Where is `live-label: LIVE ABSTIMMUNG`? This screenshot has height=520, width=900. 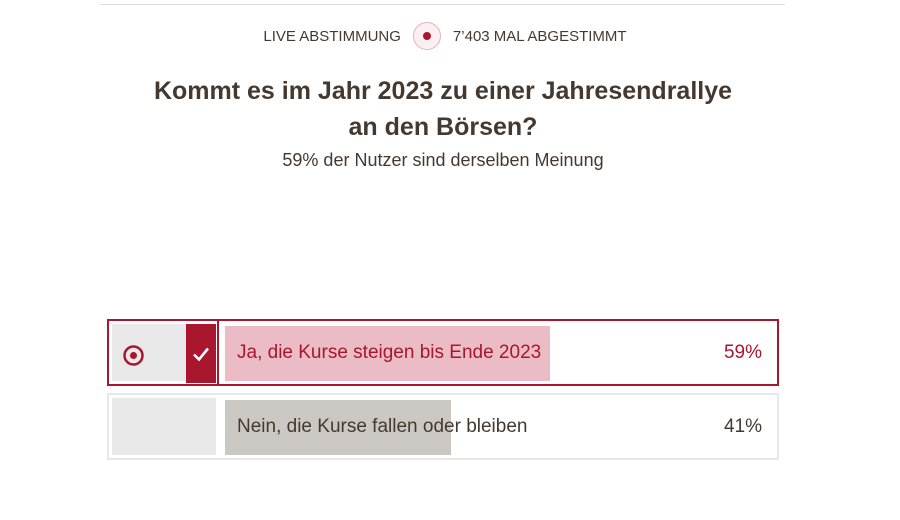
live-label: LIVE ABSTIMMUNG is located at coordinates (332, 36).